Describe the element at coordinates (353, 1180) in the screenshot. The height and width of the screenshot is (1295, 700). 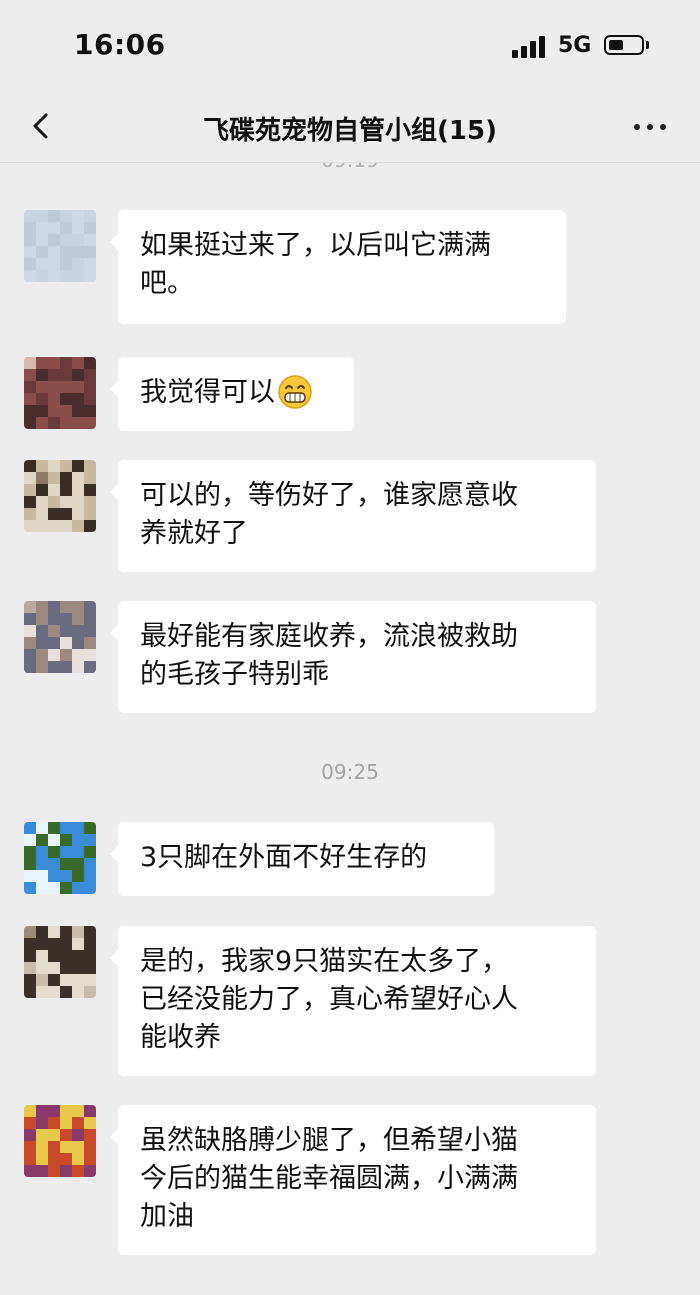
I see `message-bubble: 虽然缺胳膊少腿了，但希望小猫 今后的猫生能幸福圆满，小满满 加油` at that location.